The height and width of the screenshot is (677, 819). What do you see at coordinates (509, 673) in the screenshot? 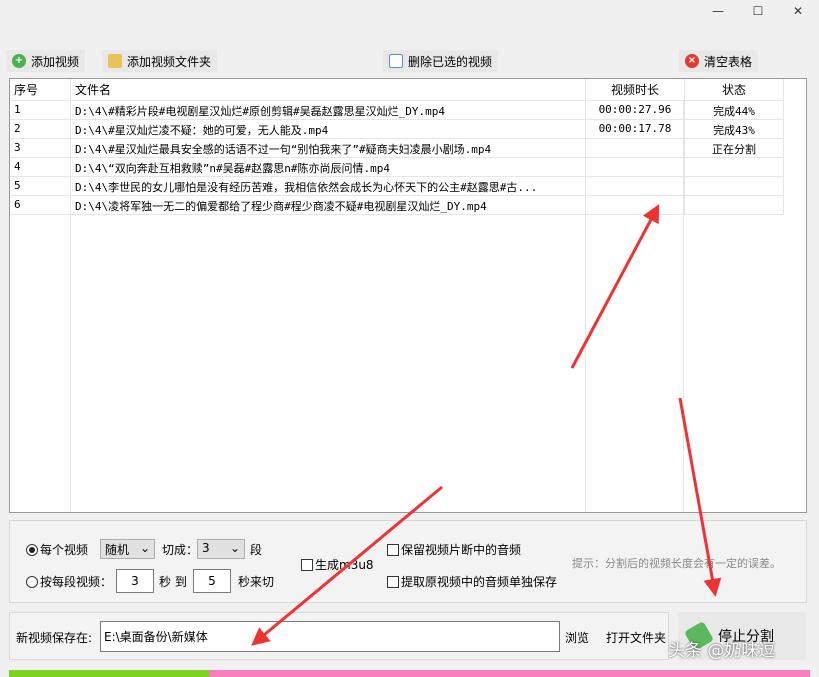
I see `progress-remaining` at bounding box center [509, 673].